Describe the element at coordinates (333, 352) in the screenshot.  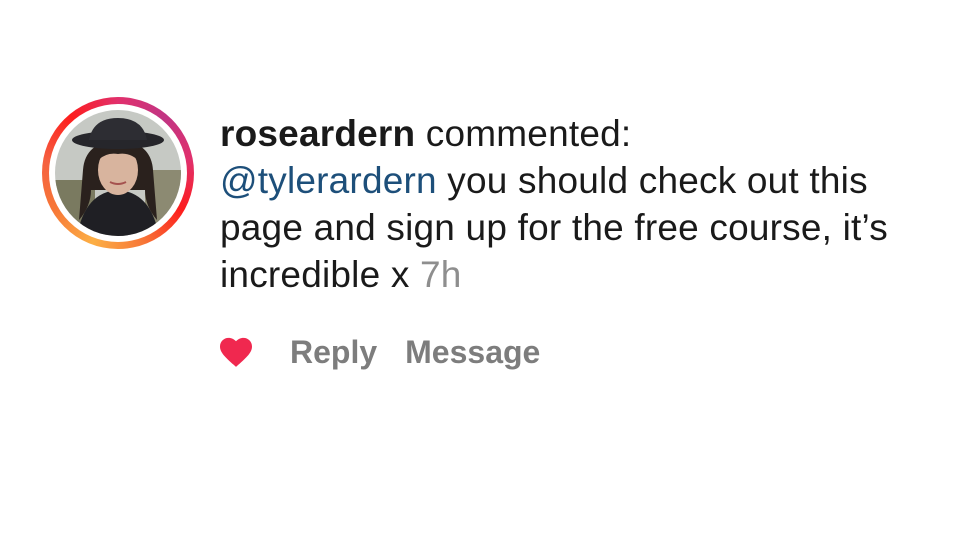
I see `reply-button: Reply` at that location.